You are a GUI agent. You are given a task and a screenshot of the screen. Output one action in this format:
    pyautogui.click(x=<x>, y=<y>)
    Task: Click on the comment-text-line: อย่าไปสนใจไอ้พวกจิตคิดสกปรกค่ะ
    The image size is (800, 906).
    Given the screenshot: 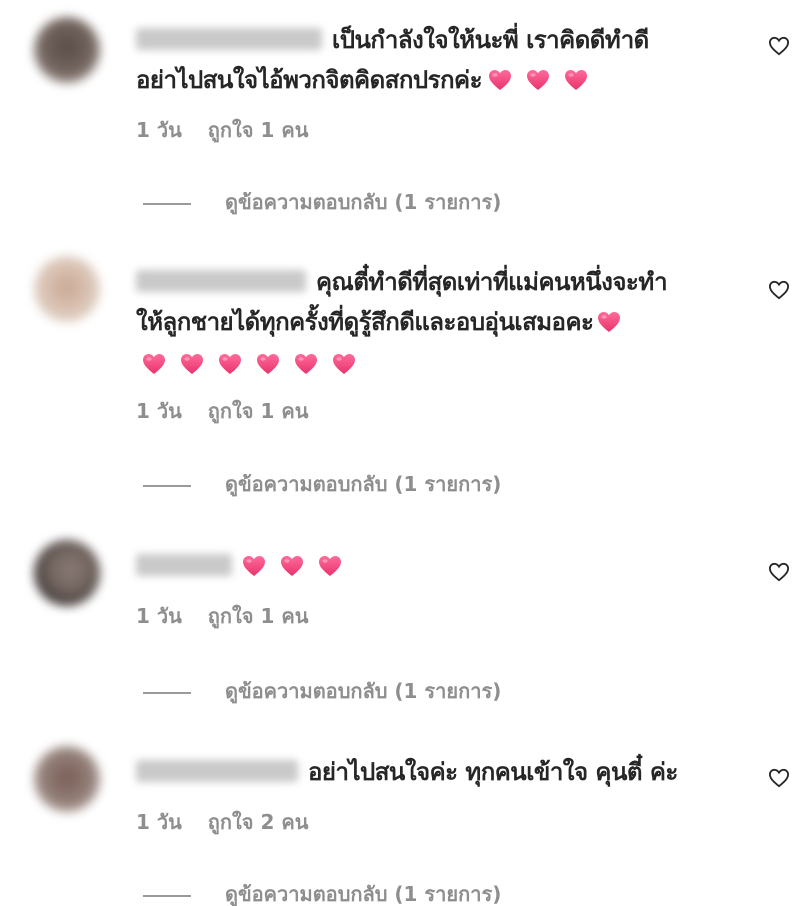 What is the action you would take?
    pyautogui.click(x=439, y=80)
    